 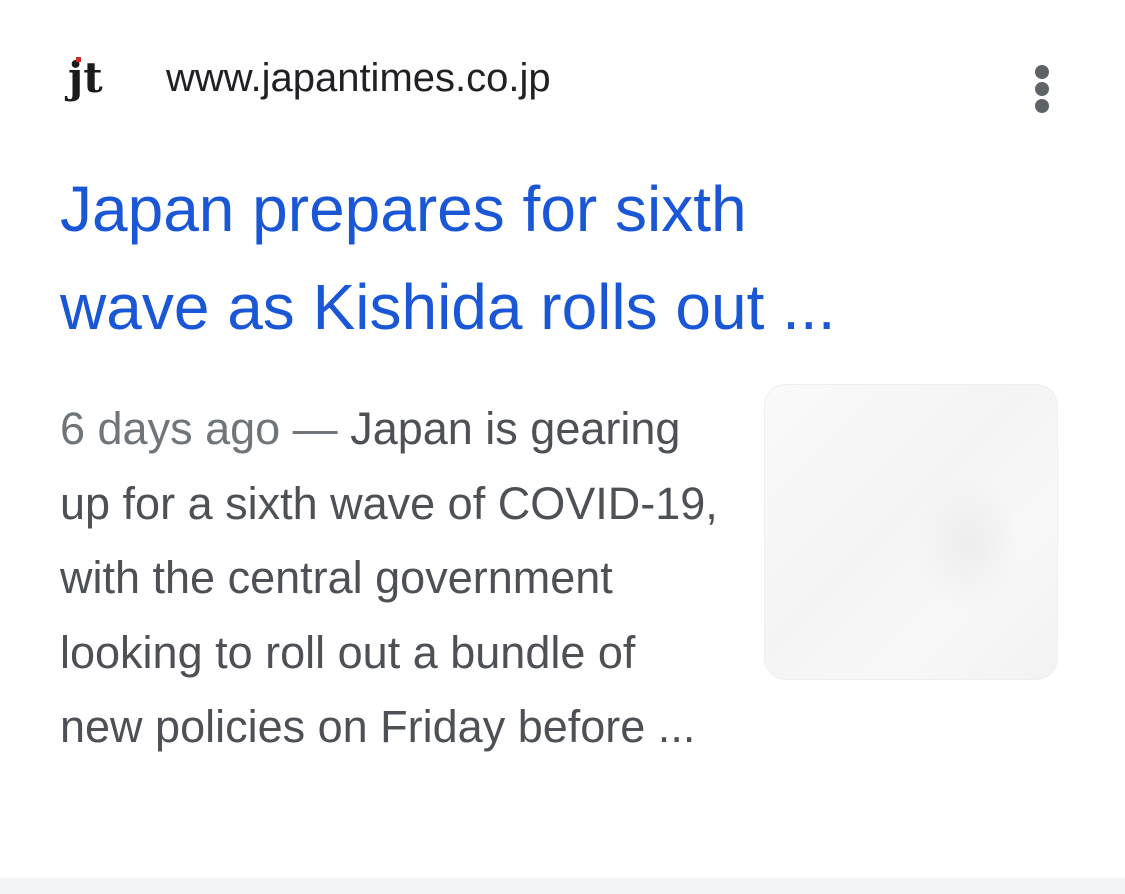 What do you see at coordinates (1042, 88) in the screenshot?
I see `more-options-button` at bounding box center [1042, 88].